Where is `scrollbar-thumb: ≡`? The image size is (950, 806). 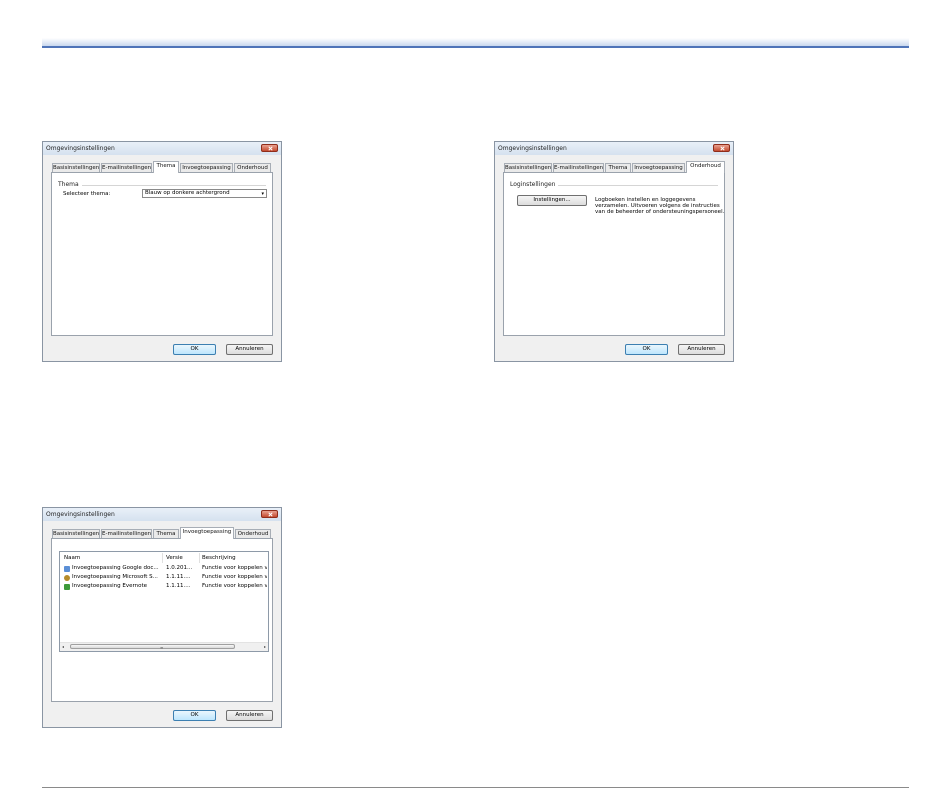
scrollbar-thumb: ≡ is located at coordinates (152, 647).